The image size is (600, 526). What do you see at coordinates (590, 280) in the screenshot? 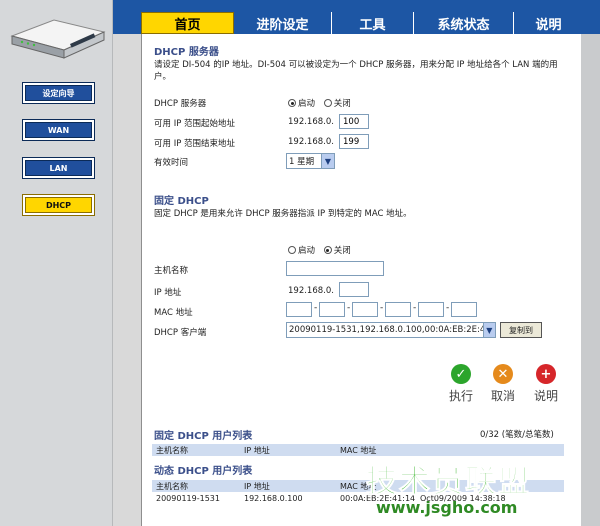
I see `right-scroll-area` at bounding box center [590, 280].